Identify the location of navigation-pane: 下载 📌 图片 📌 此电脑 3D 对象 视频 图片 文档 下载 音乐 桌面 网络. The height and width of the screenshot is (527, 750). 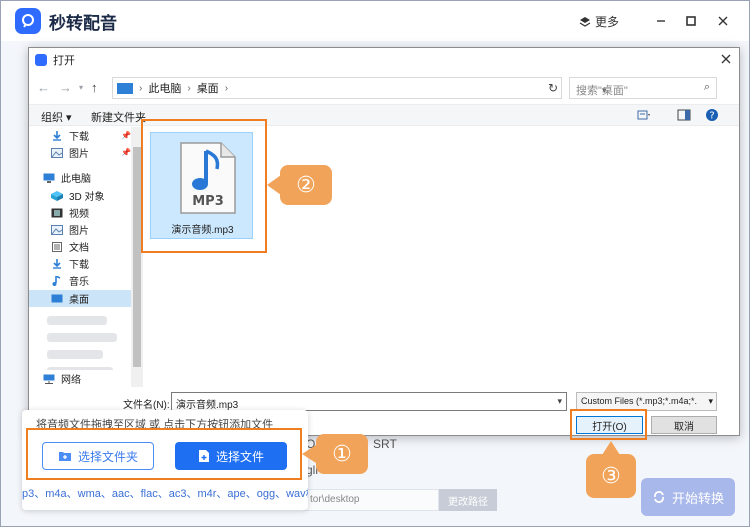
(86, 257).